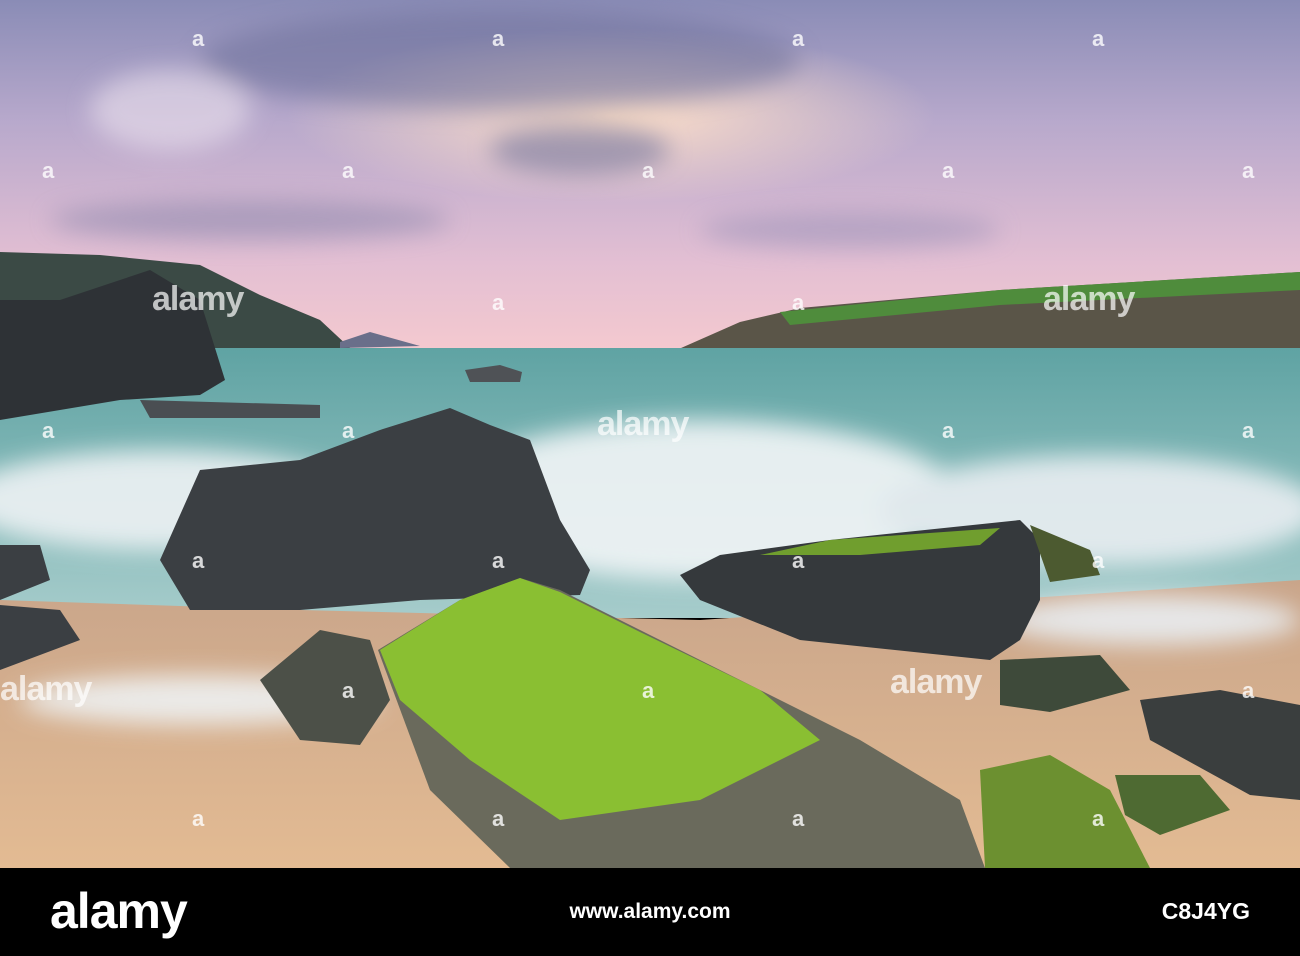 This screenshot has width=1300, height=956. Describe the element at coordinates (1205, 911) in the screenshot. I see `image-id: C8J4YG` at that location.